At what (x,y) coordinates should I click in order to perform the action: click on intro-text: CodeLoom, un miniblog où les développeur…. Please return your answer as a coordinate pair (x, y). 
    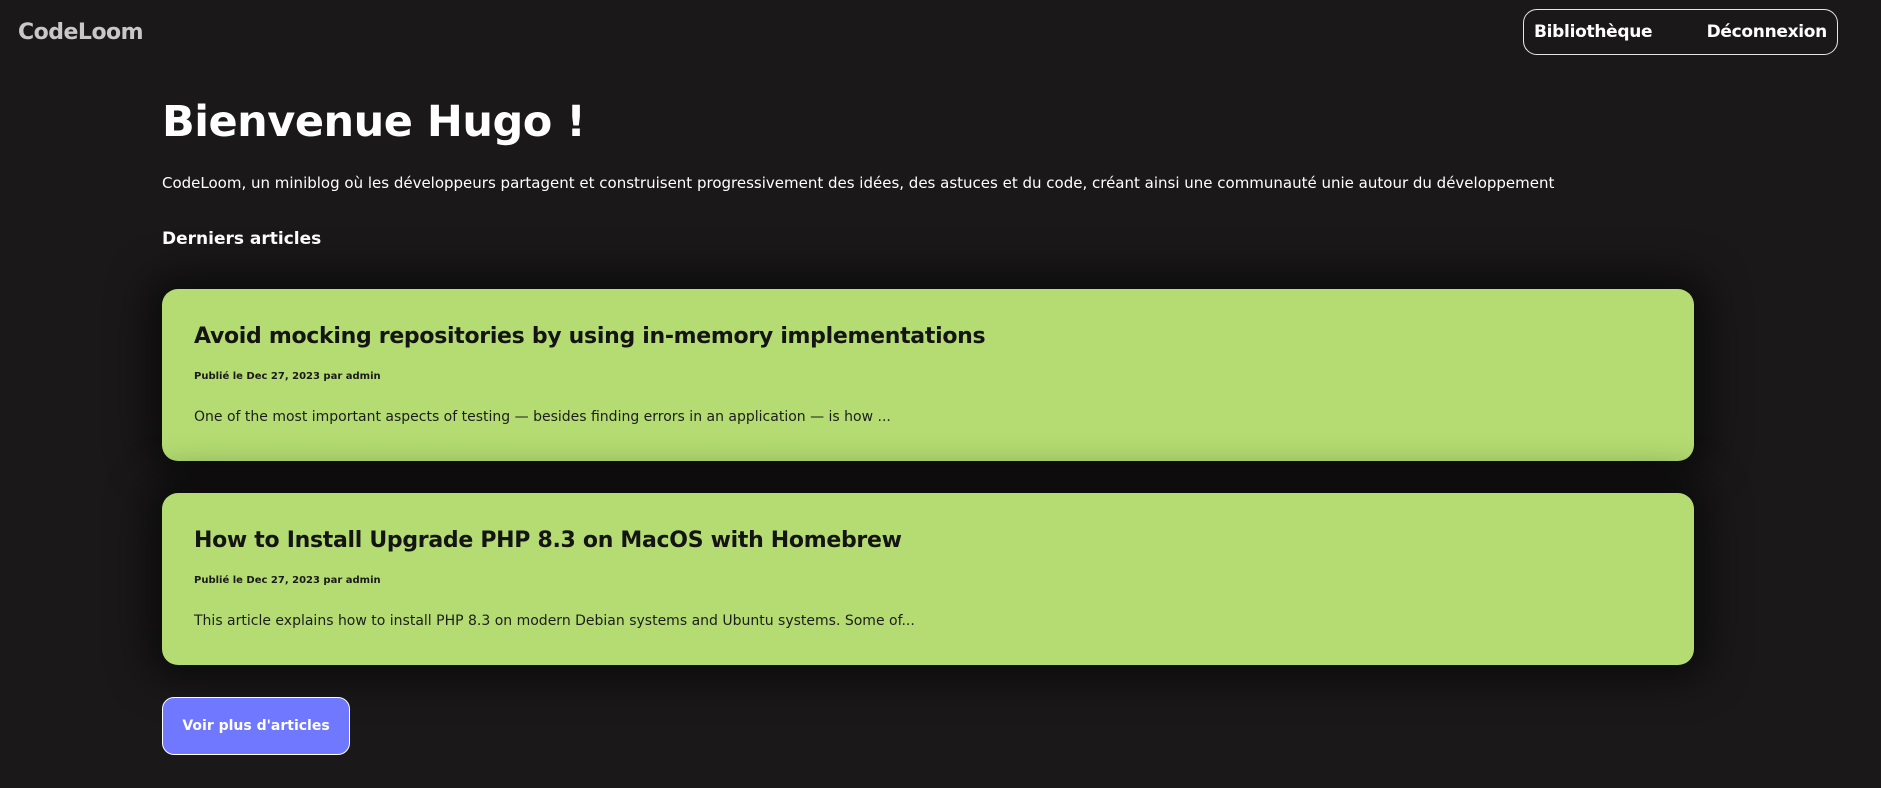
    Looking at the image, I should click on (858, 183).